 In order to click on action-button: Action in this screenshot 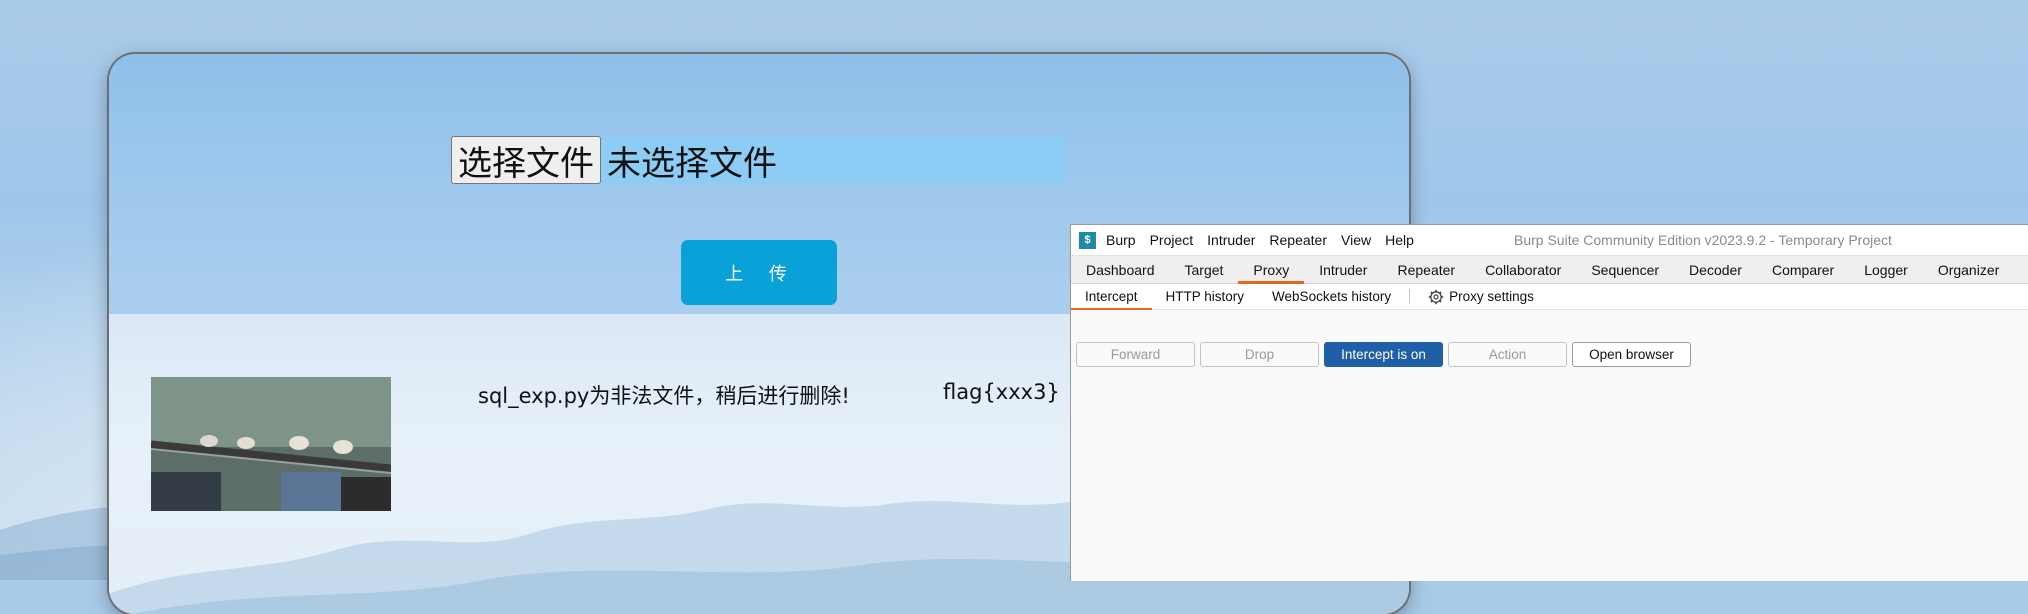, I will do `click(1507, 354)`.